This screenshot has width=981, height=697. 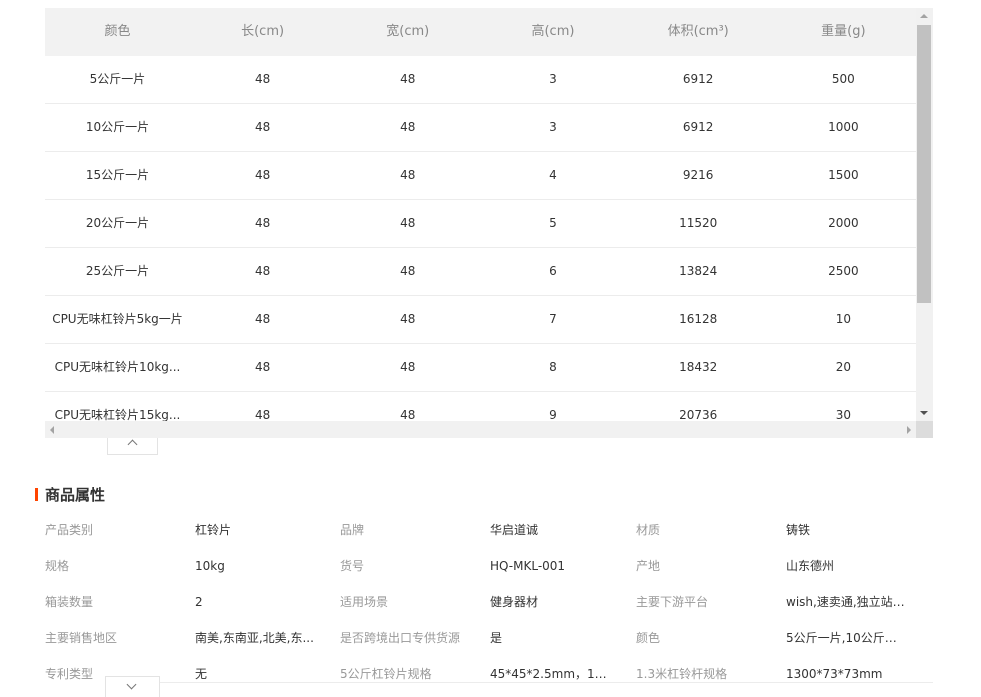 What do you see at coordinates (698, 223) in the screenshot?
I see `table-cell: 11520` at bounding box center [698, 223].